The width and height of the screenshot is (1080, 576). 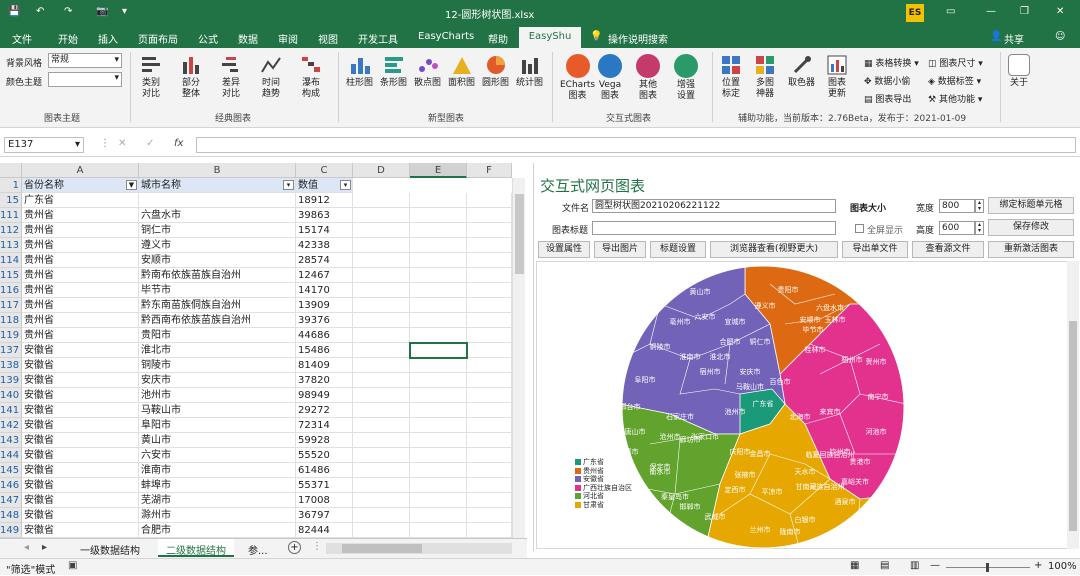 I want to click on cell-city: 池州市, so click(x=217, y=395).